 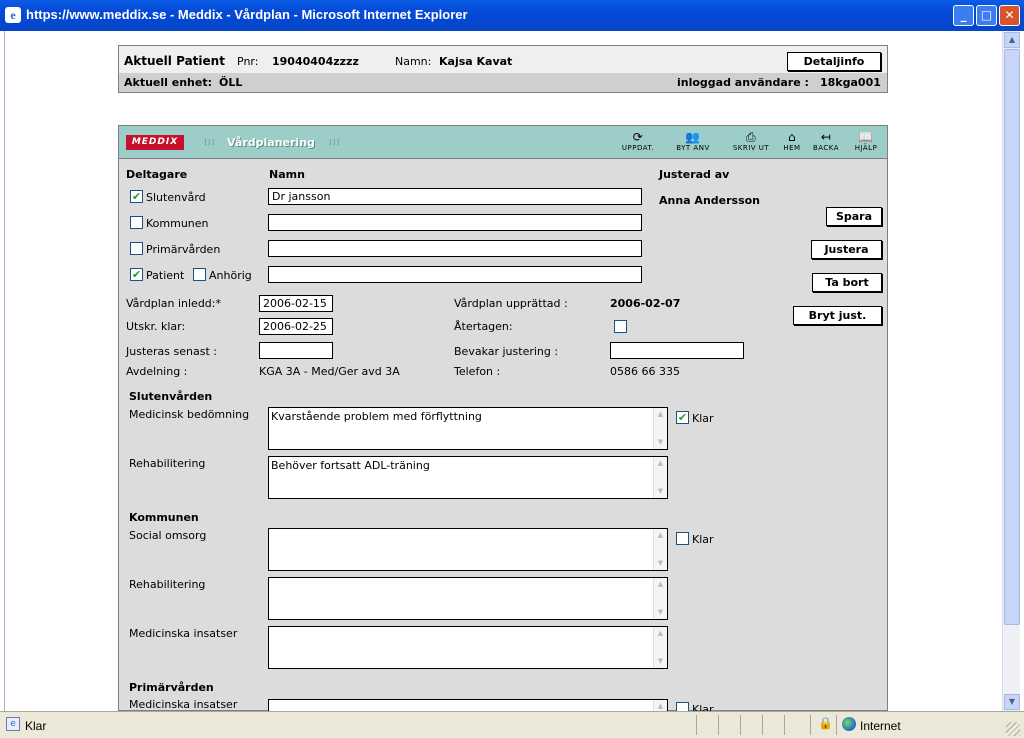 What do you see at coordinates (468, 598) in the screenshot?
I see `kommunen-rehabilitering-textarea: ▲ ▼` at bounding box center [468, 598].